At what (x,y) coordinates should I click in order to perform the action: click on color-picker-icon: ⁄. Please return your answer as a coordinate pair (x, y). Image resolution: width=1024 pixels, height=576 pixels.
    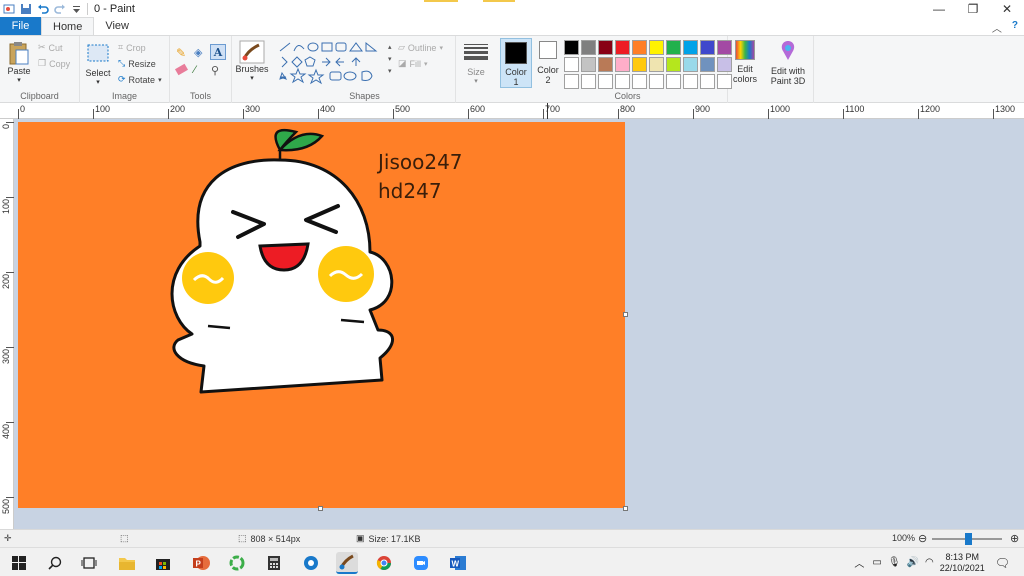
    Looking at the image, I should click on (195, 70).